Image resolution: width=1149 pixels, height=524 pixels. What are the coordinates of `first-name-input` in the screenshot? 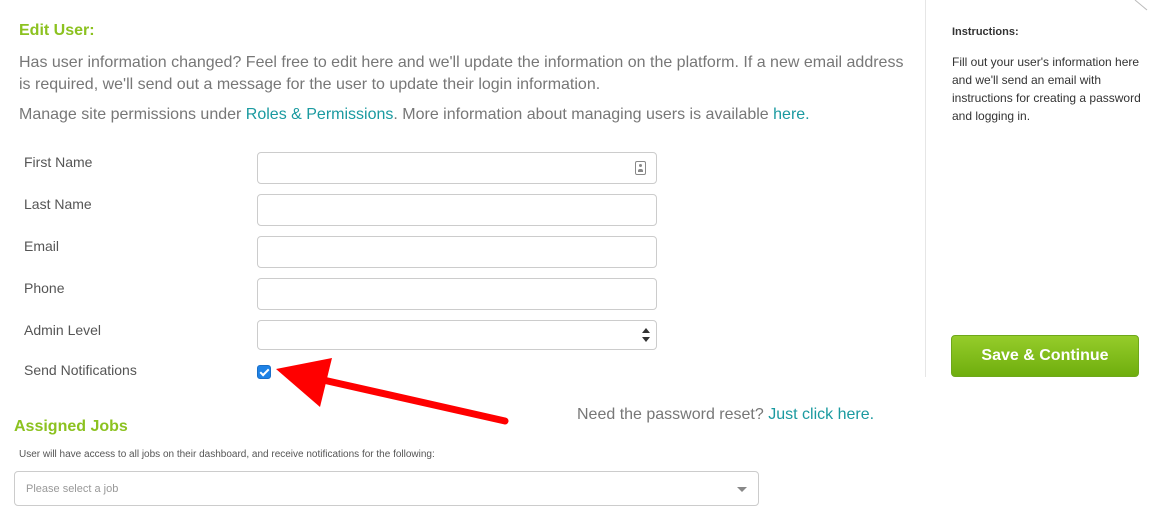 It's located at (457, 168).